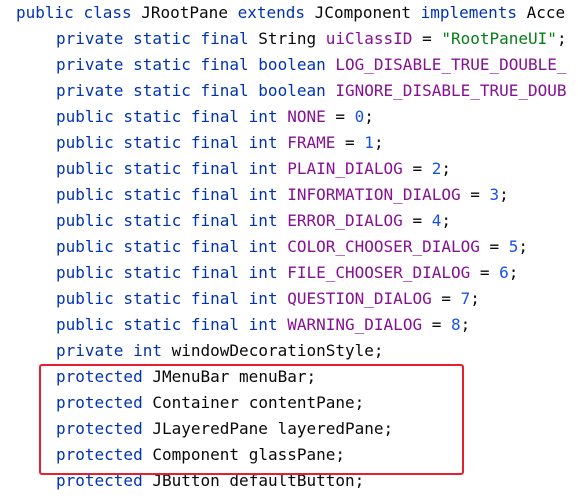 Image resolution: width=578 pixels, height=499 pixels. What do you see at coordinates (330, 428) in the screenshot?
I see `field-name: layeredPane` at bounding box center [330, 428].